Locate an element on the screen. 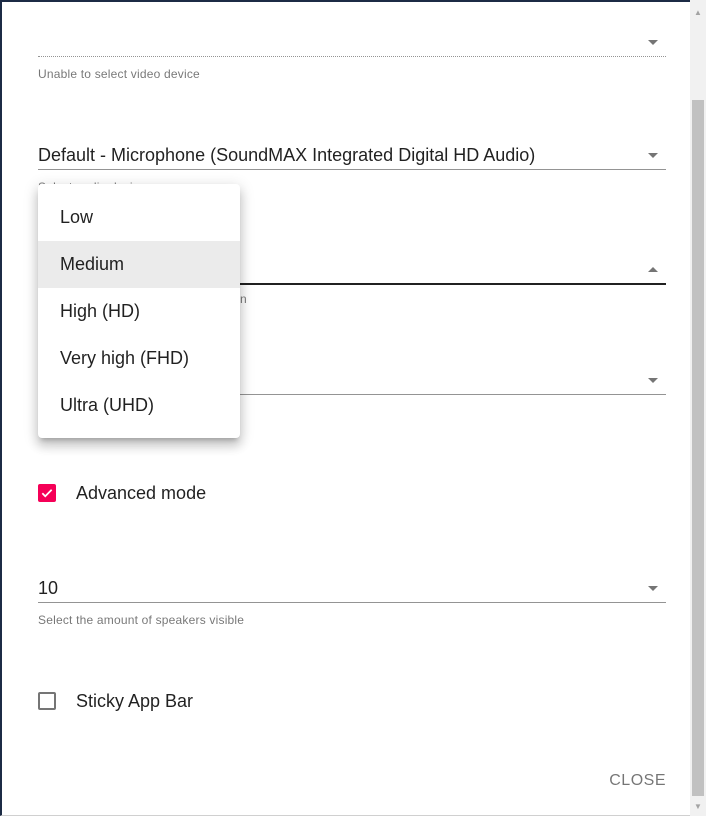 The image size is (706, 820). quality-option-low: Low is located at coordinates (139, 217).